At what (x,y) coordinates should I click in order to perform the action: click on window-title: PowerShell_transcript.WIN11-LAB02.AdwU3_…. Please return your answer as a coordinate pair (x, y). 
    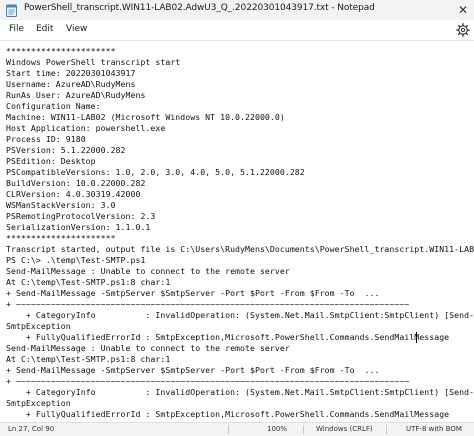
    Looking at the image, I should click on (199, 8).